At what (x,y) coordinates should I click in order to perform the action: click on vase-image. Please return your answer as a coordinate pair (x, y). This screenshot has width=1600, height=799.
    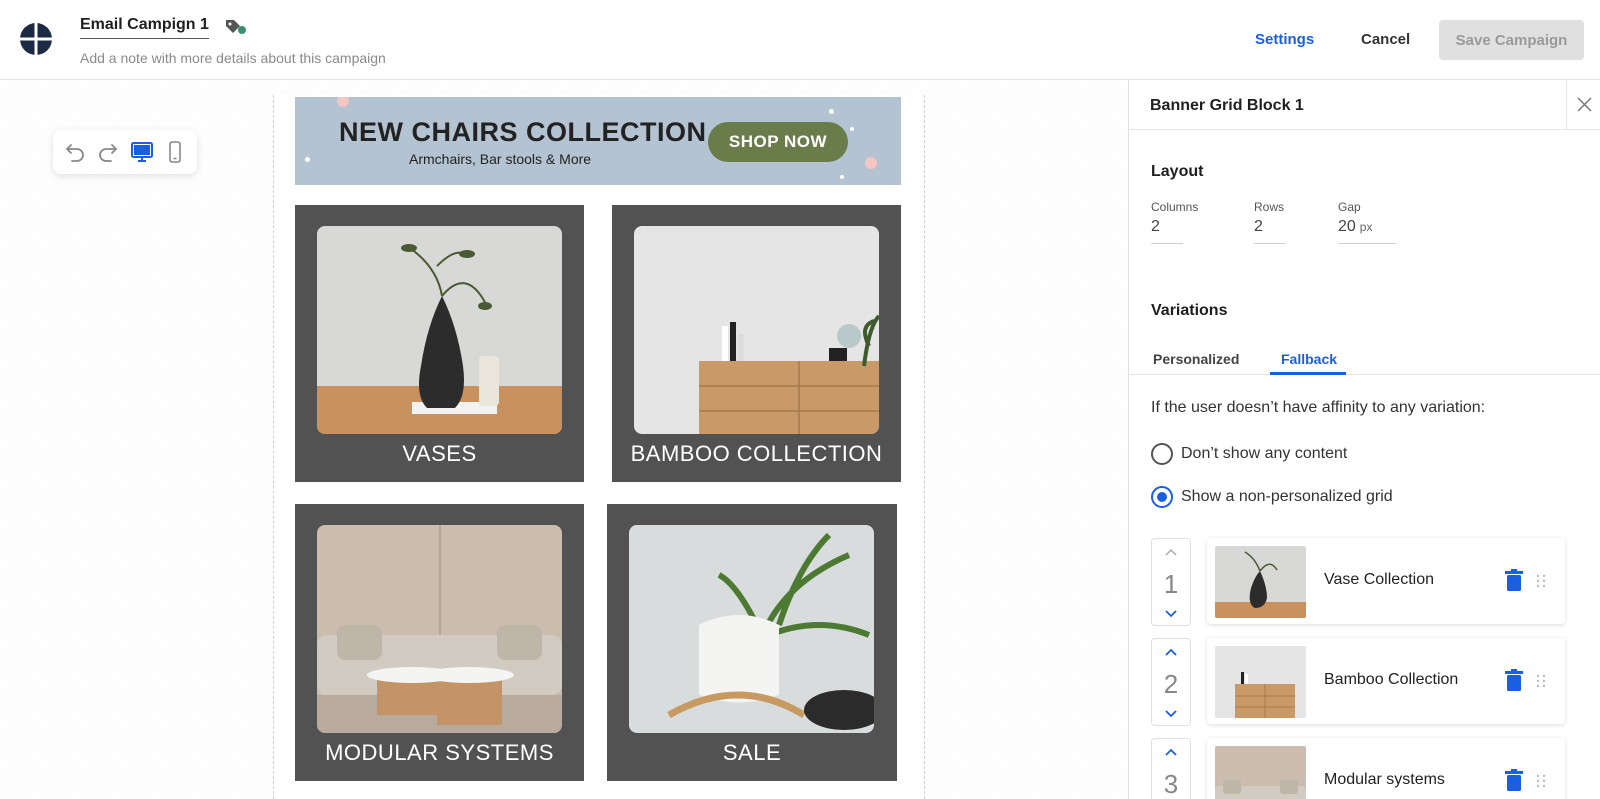
    Looking at the image, I should click on (439, 330).